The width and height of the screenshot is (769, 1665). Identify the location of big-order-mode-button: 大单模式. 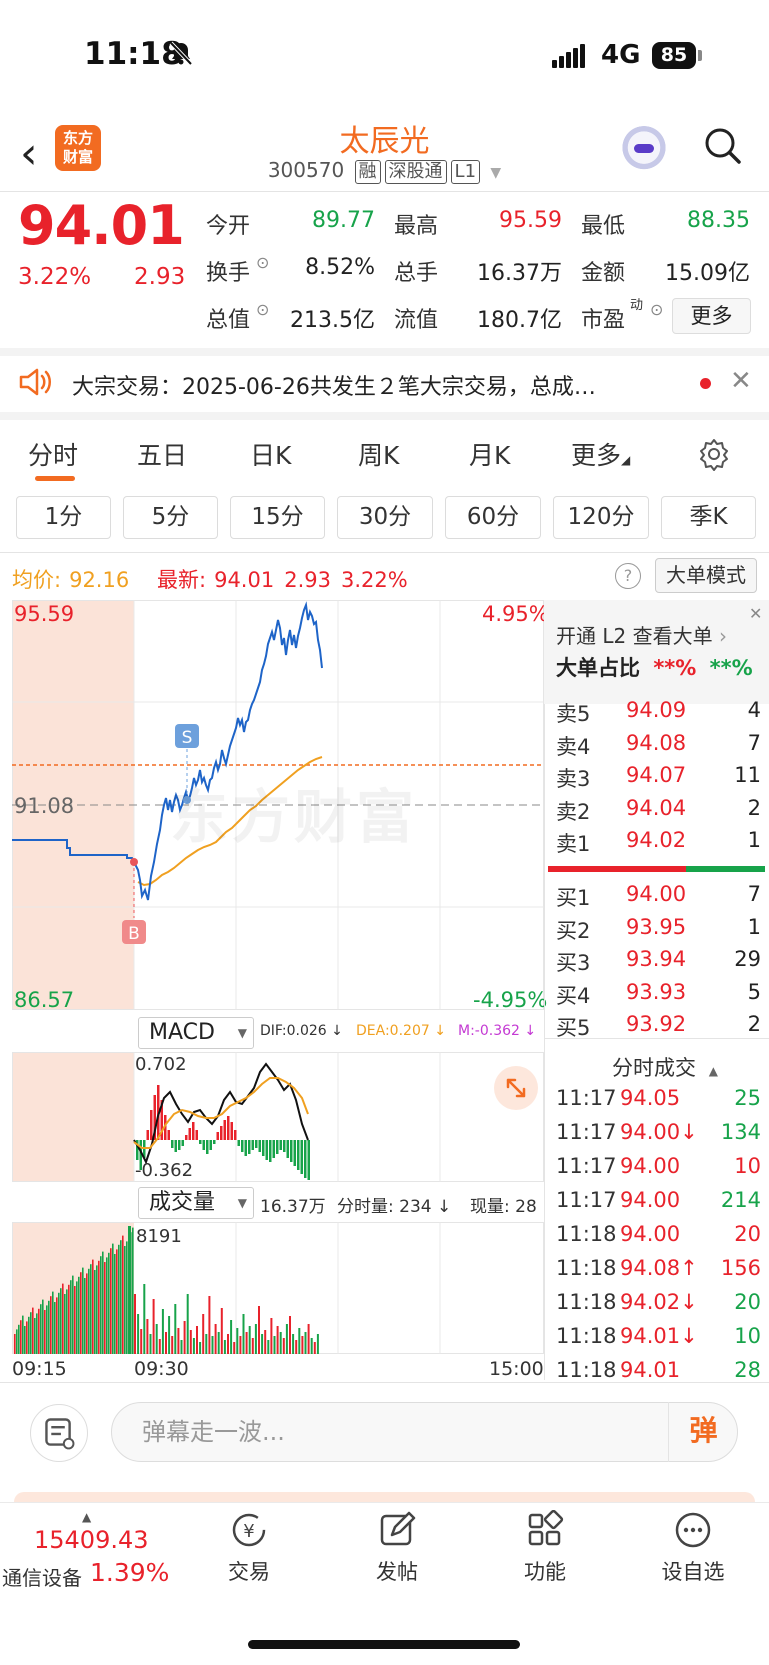
(706, 575).